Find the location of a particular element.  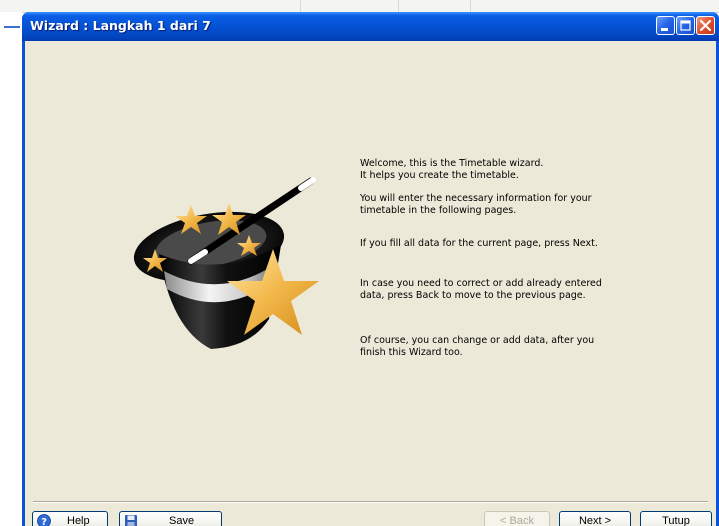

save-button: Save is located at coordinates (170, 518).